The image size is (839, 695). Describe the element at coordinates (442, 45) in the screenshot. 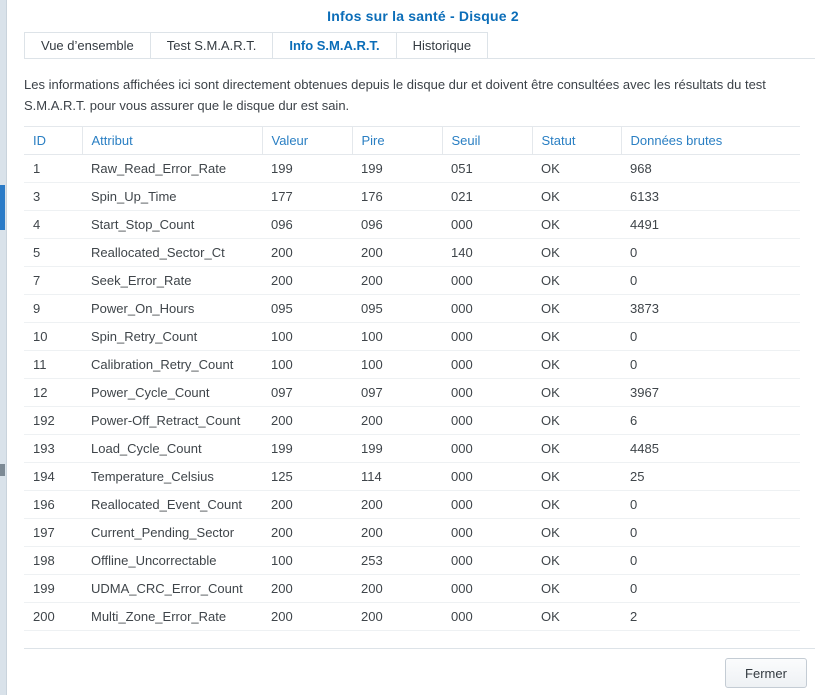

I see `tab-history: Historique` at that location.